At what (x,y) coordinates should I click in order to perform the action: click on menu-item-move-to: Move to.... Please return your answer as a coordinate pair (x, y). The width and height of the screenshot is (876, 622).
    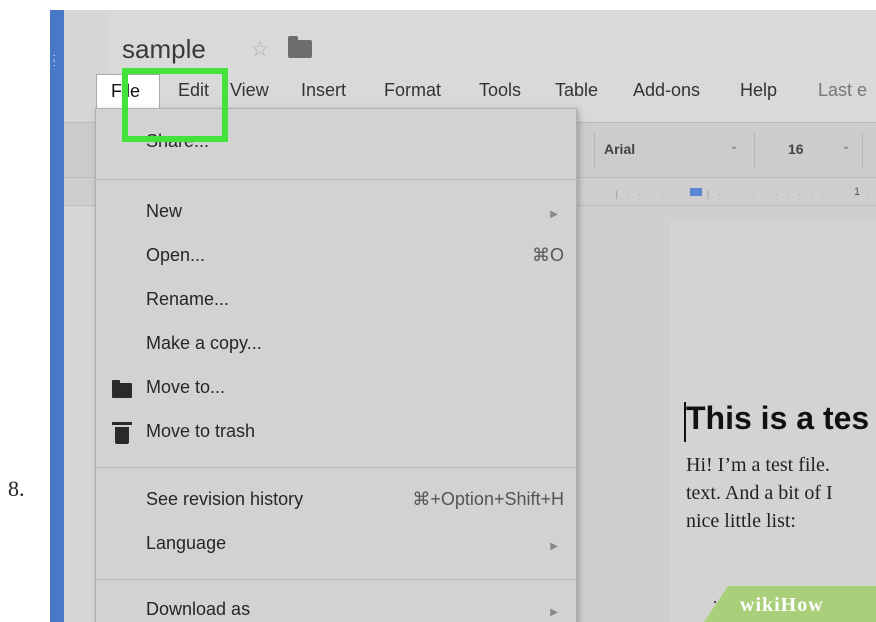
    Looking at the image, I should click on (185, 387).